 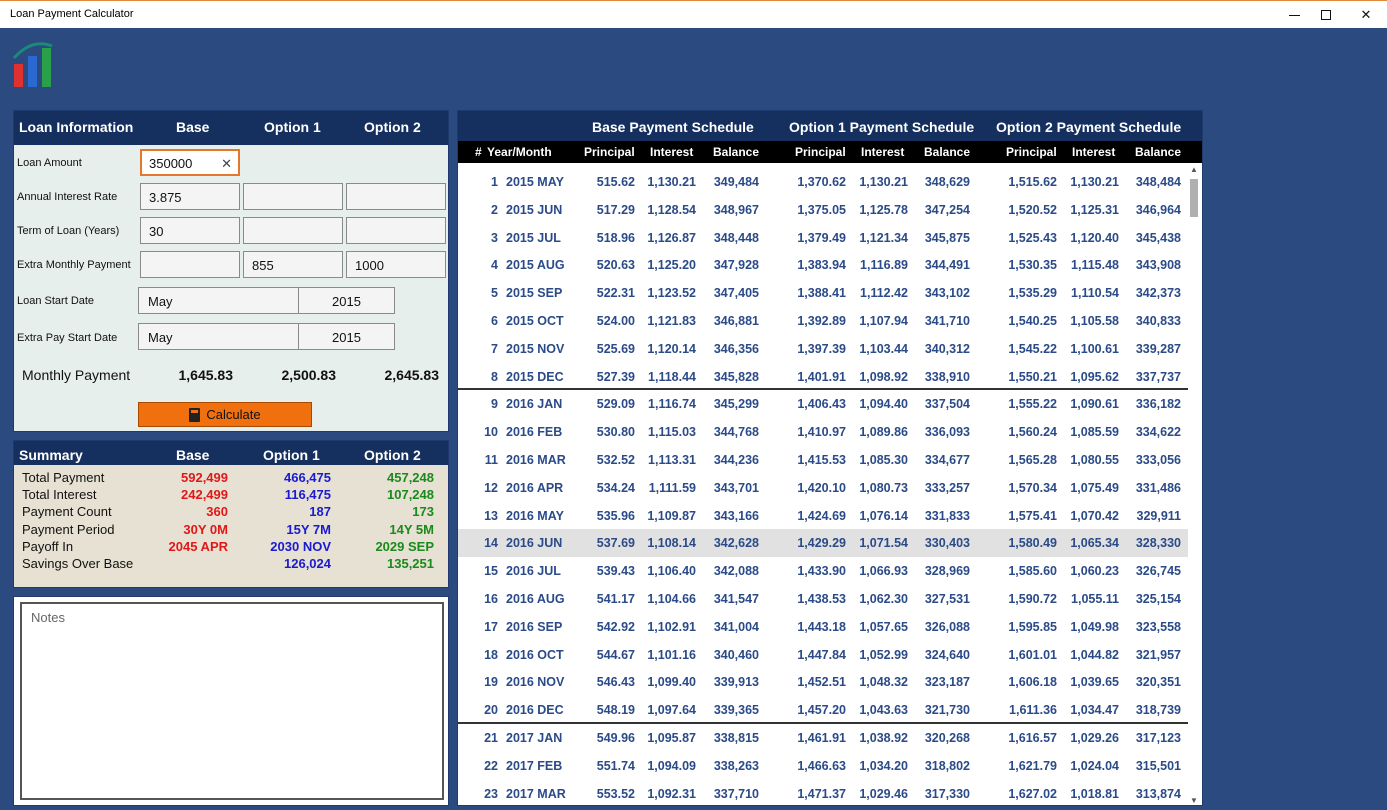 I want to click on cell-opt2-balance: 345,438, so click(x=1158, y=237).